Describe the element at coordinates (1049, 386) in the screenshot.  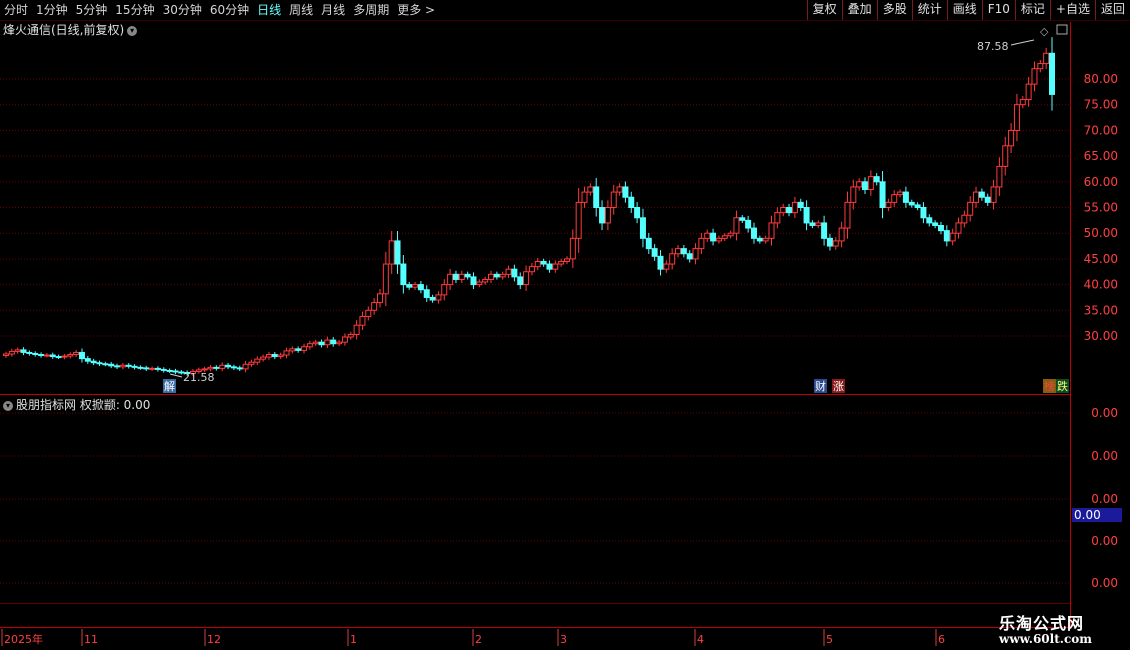
I see `event-marker-bang: 榜` at that location.